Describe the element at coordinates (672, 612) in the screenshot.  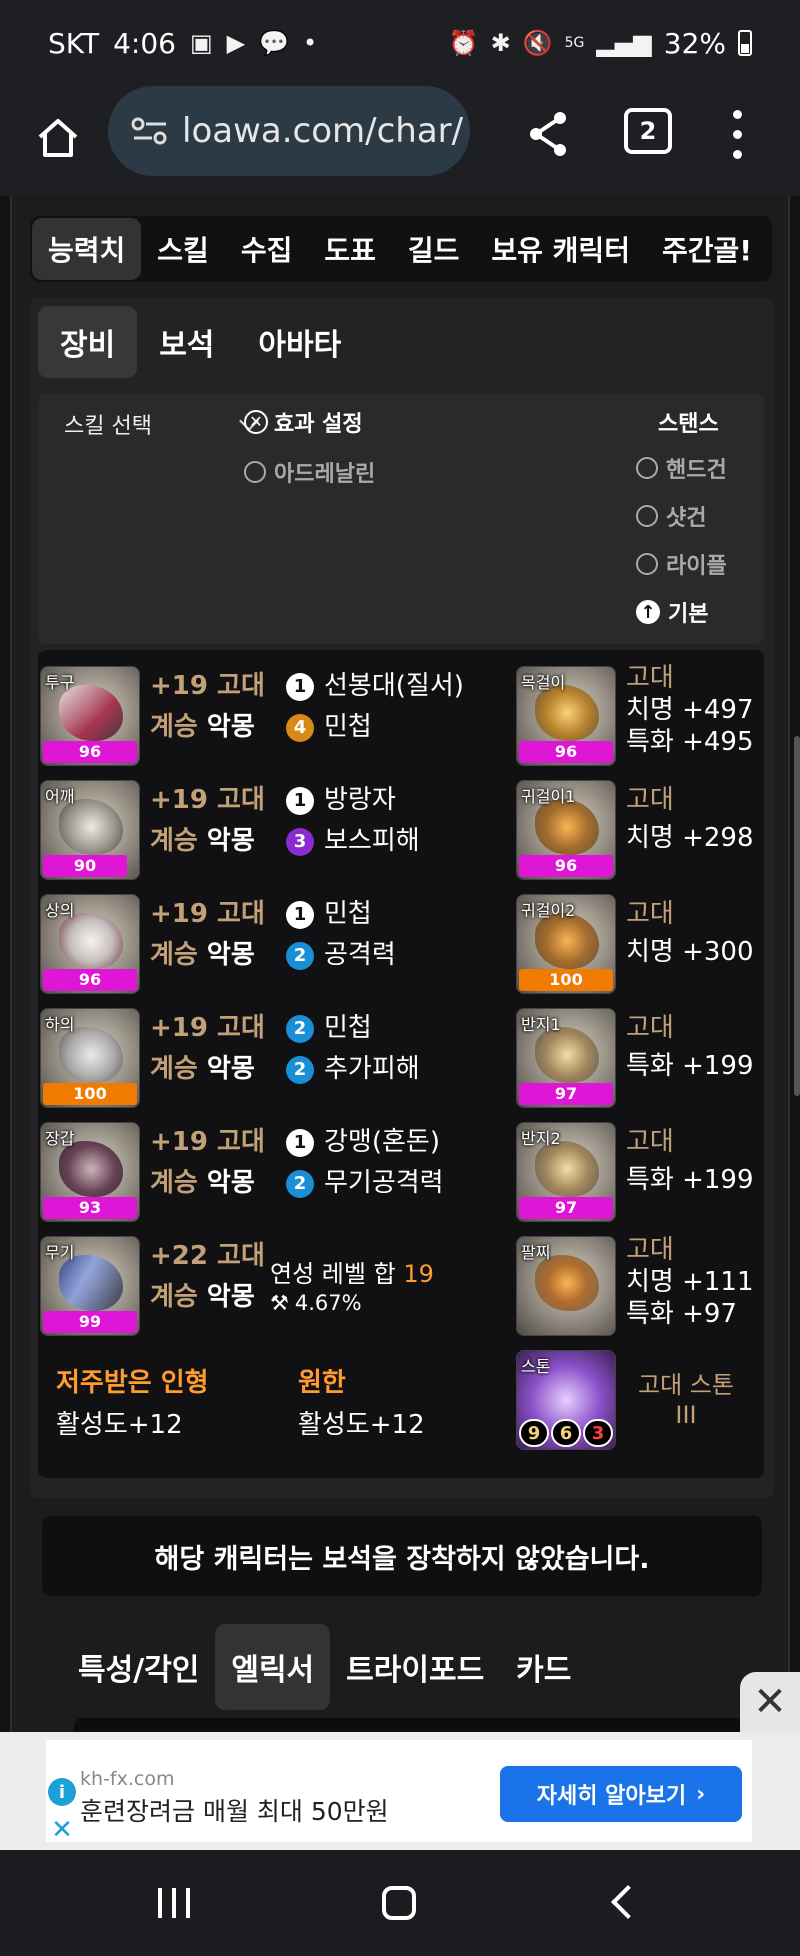
I see `stance-default: ↑ 기본` at that location.